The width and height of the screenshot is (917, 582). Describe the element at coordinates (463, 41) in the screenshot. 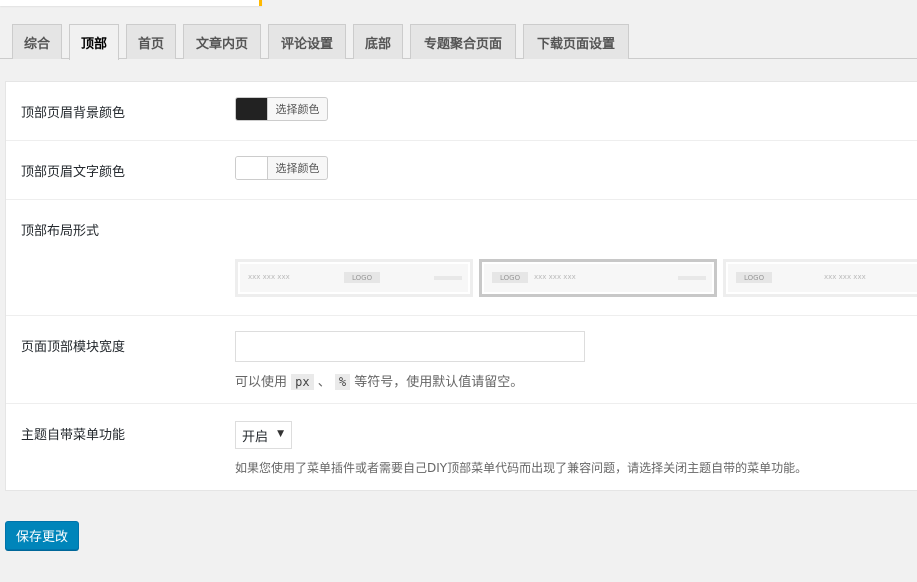

I see `tab-topics: 专题聚合页面` at that location.